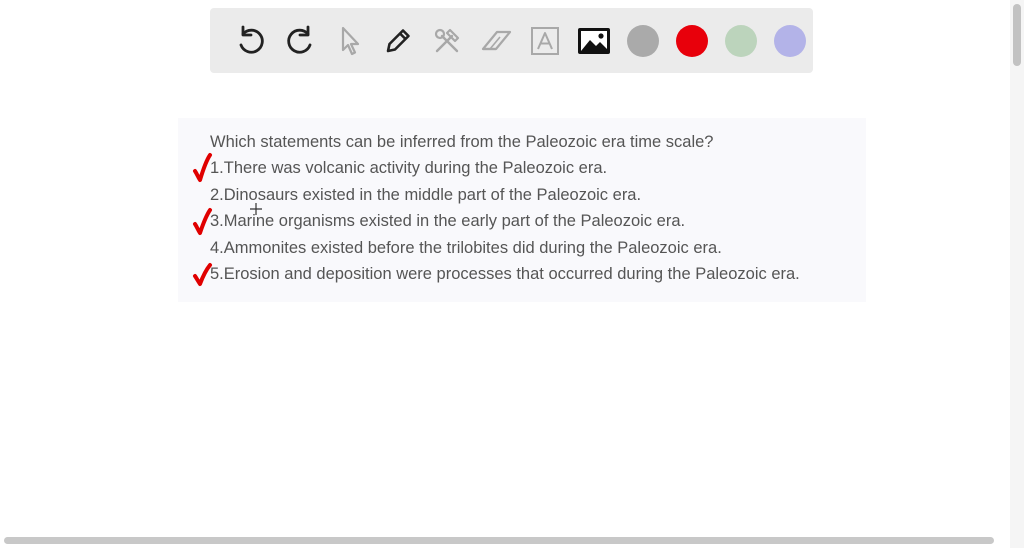 This screenshot has width=1024, height=548. I want to click on swatch-red, so click(691, 40).